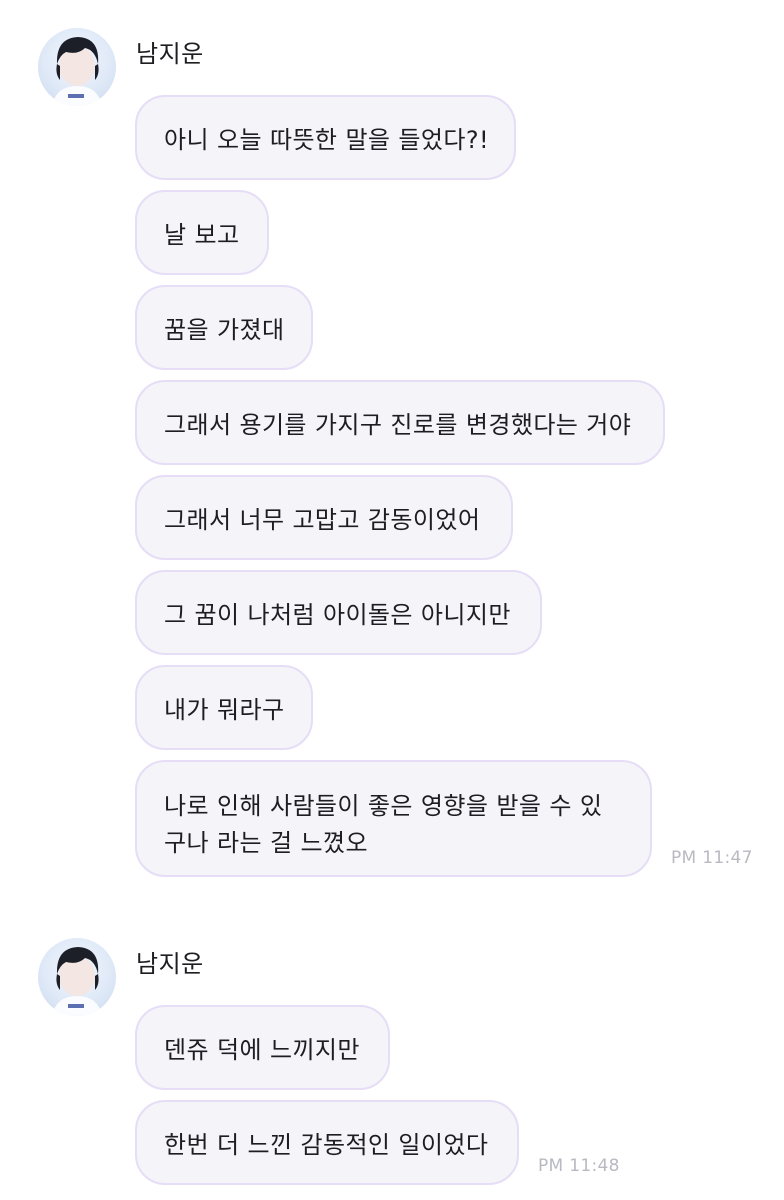 Image resolution: width=784 pixels, height=1200 pixels. What do you see at coordinates (579, 1166) in the screenshot?
I see `message-timestamp: PM 11:48` at bounding box center [579, 1166].